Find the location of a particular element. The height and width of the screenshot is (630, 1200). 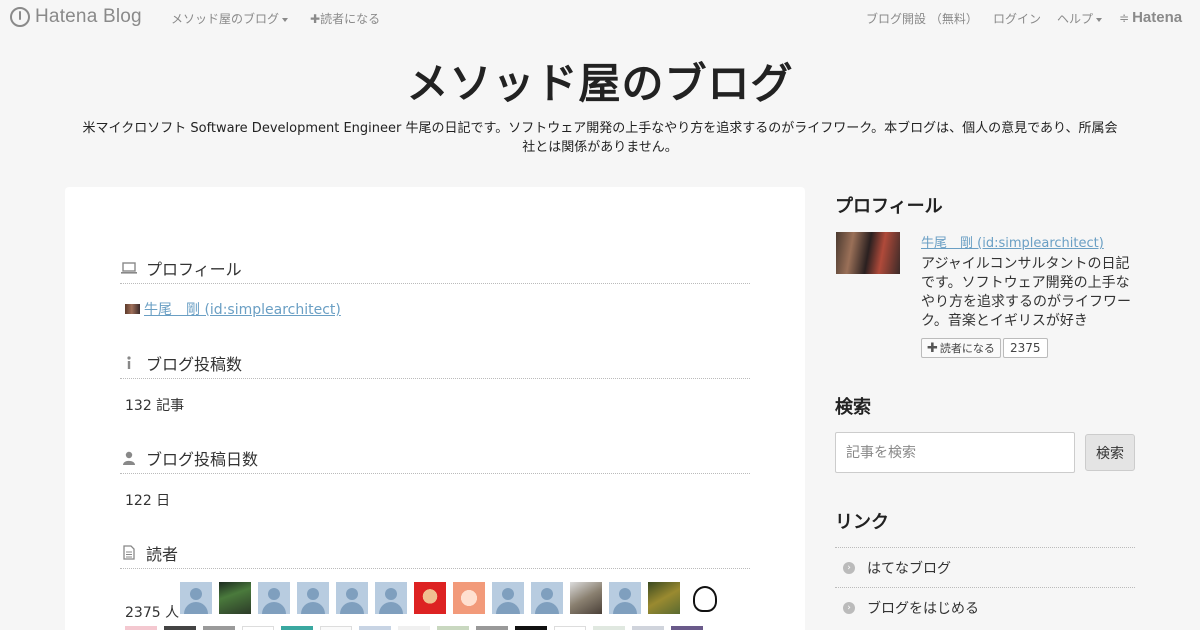

help-dropdown: ヘルプ is located at coordinates (1080, 18).